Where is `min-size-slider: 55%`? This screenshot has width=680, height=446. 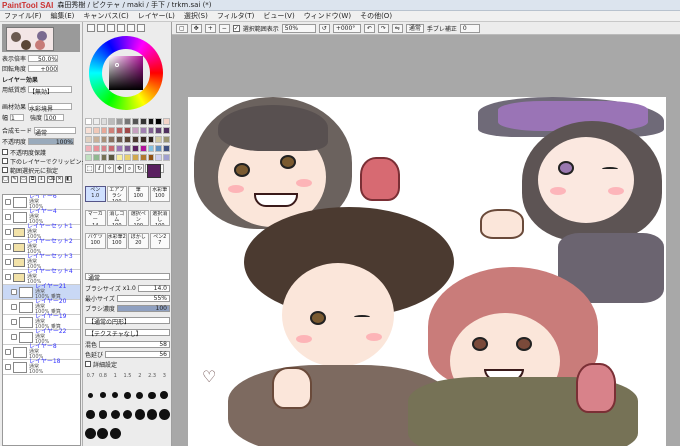 min-size-slider: 55% is located at coordinates (143, 298).